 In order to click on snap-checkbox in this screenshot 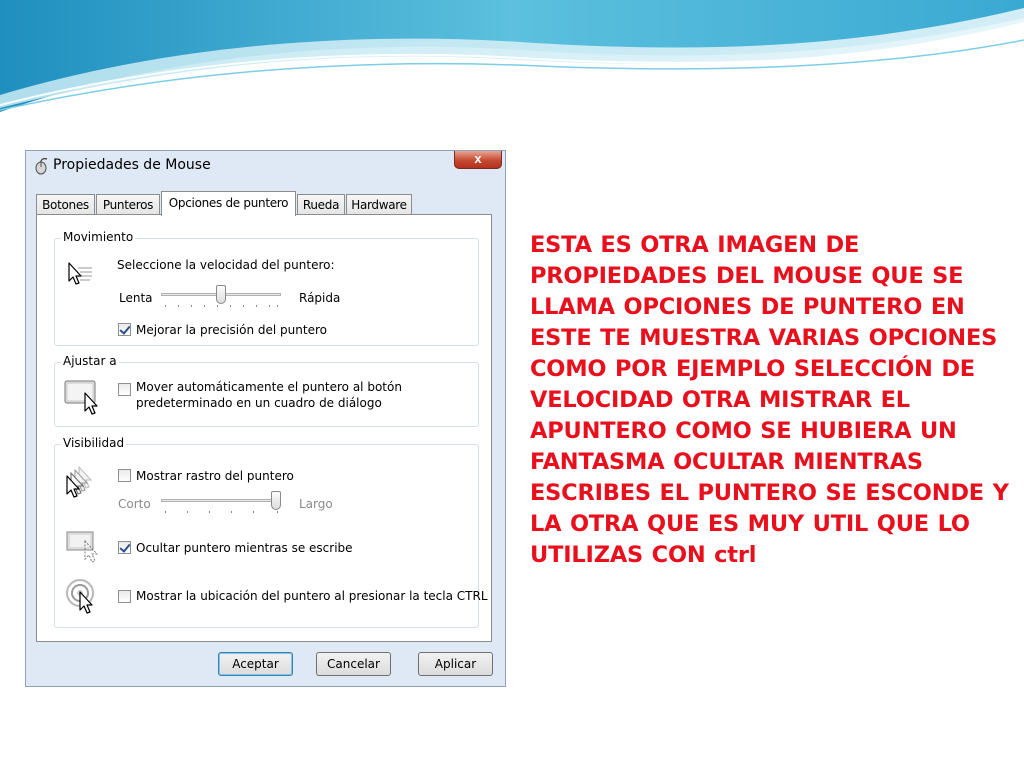, I will do `click(124, 389)`.